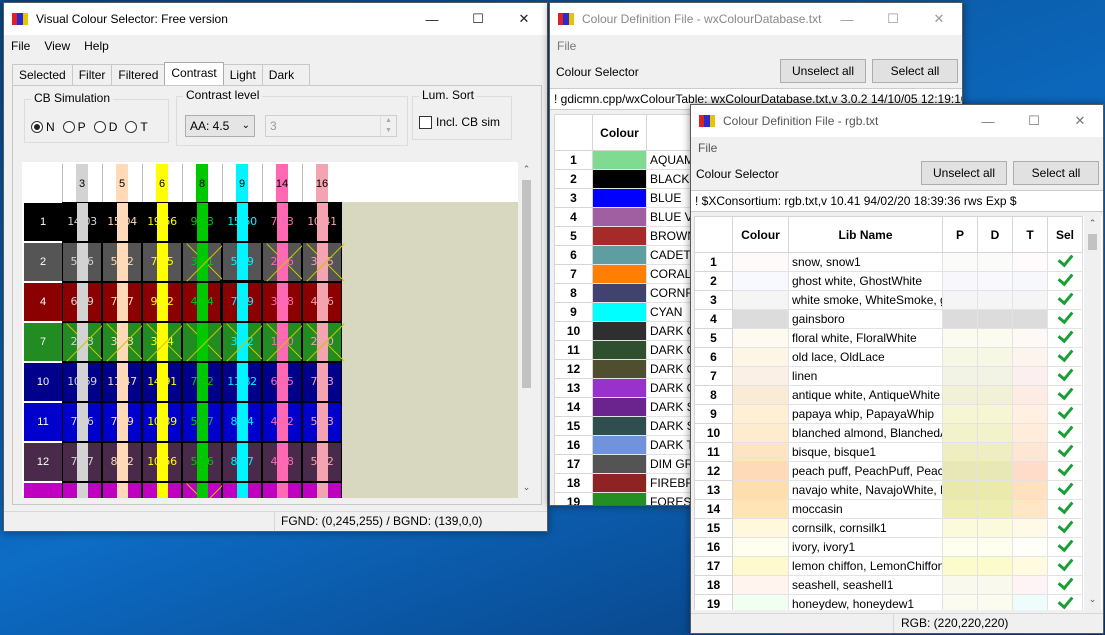  Describe the element at coordinates (122, 422) in the screenshot. I see `contrast-cell: 7.99` at that location.